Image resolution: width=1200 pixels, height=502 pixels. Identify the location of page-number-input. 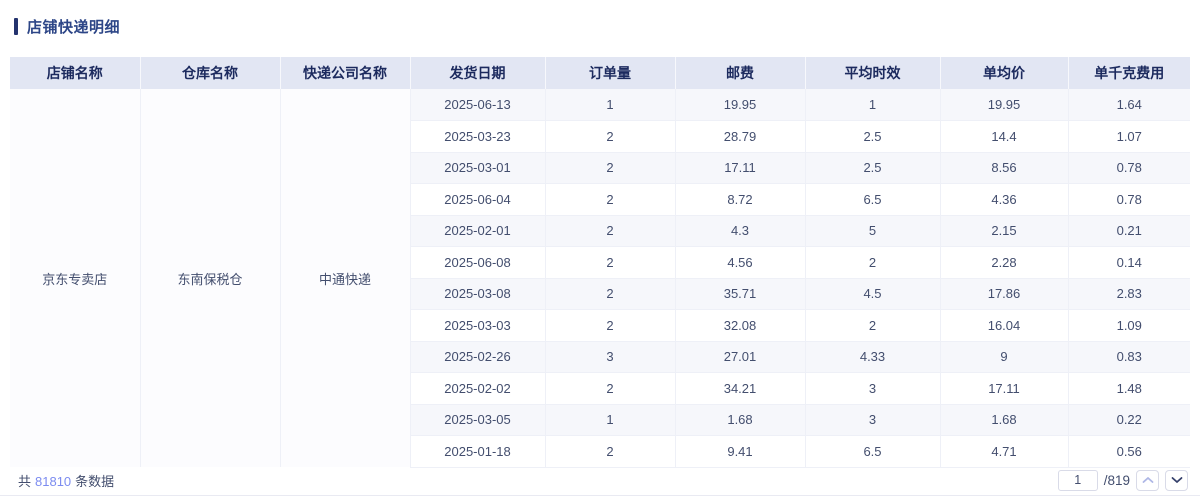
(1077, 480).